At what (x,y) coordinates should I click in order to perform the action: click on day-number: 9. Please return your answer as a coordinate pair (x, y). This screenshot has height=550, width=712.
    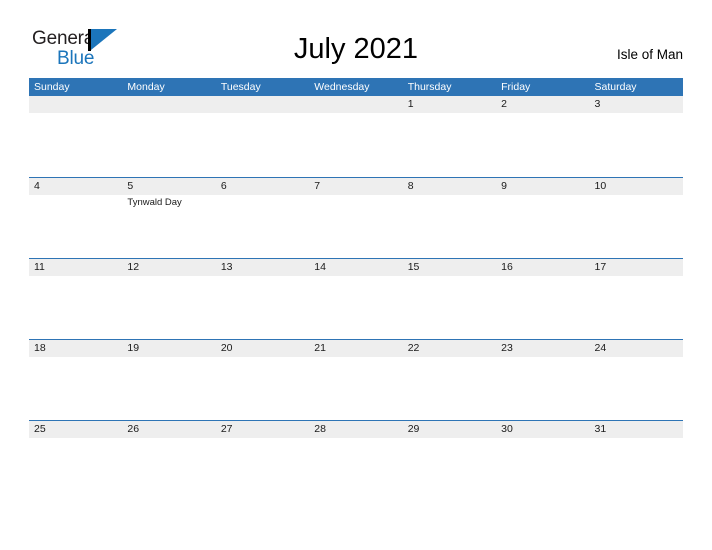
    Looking at the image, I should click on (504, 186).